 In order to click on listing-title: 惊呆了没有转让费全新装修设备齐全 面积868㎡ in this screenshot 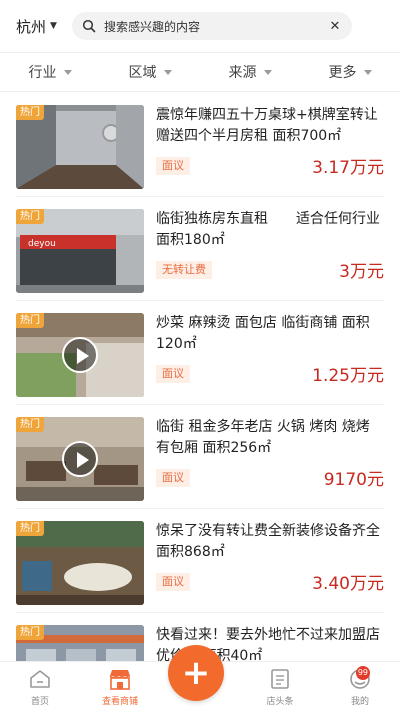, I will do `click(268, 541)`.